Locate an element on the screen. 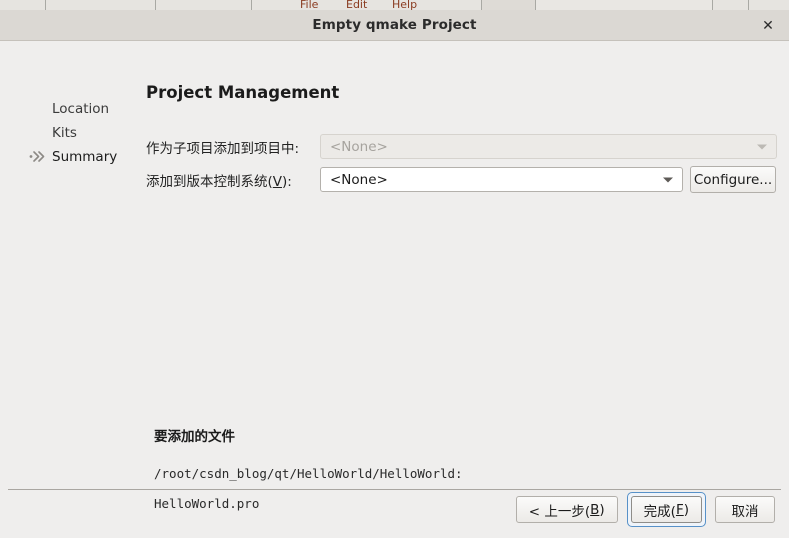 This screenshot has height=538, width=789. dialog-titlebar: Empty qmake Project ✕ is located at coordinates (394, 25).